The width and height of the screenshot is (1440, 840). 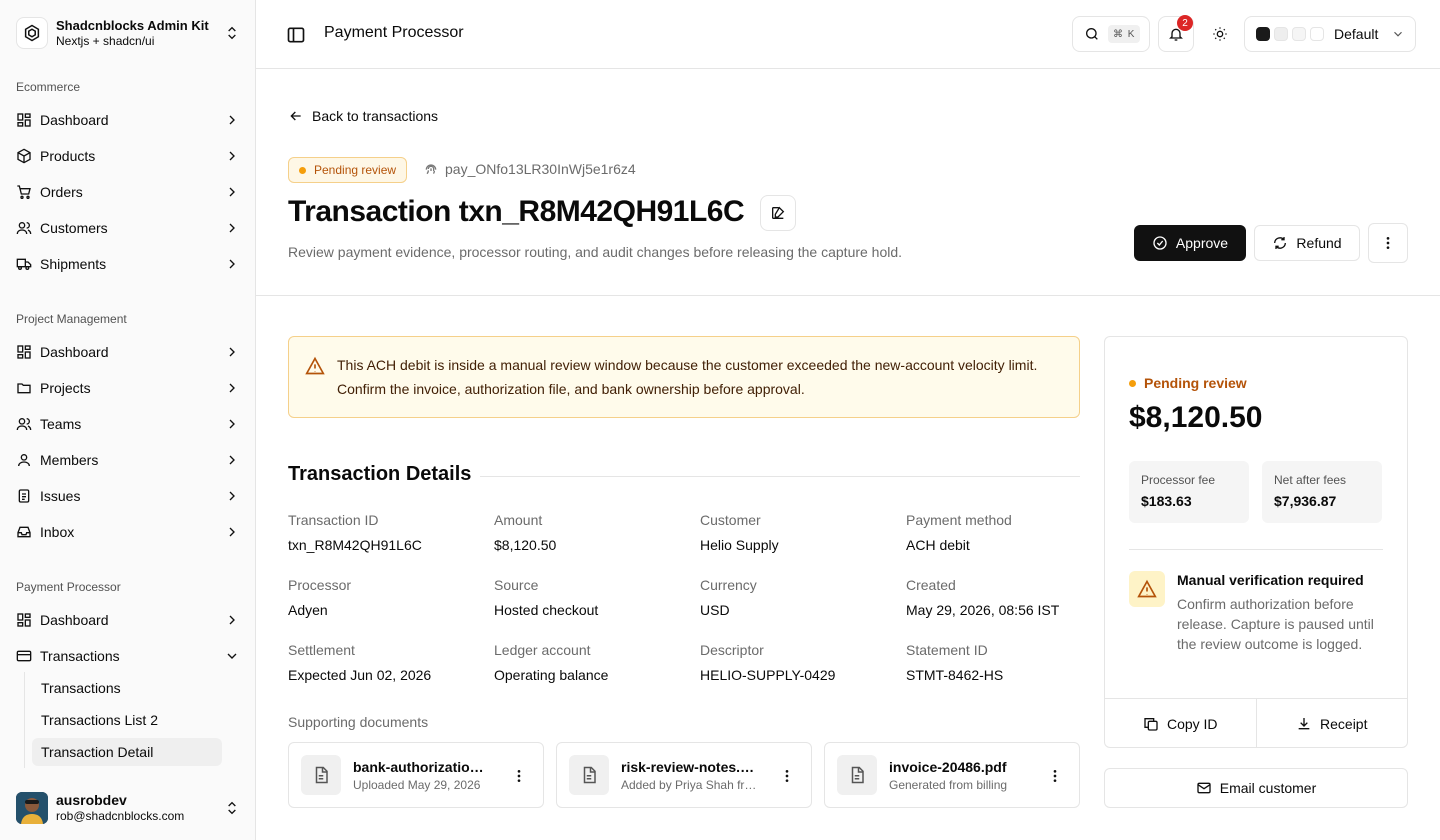 I want to click on field-customer: Customer Helio Supply, so click(x=800, y=532).